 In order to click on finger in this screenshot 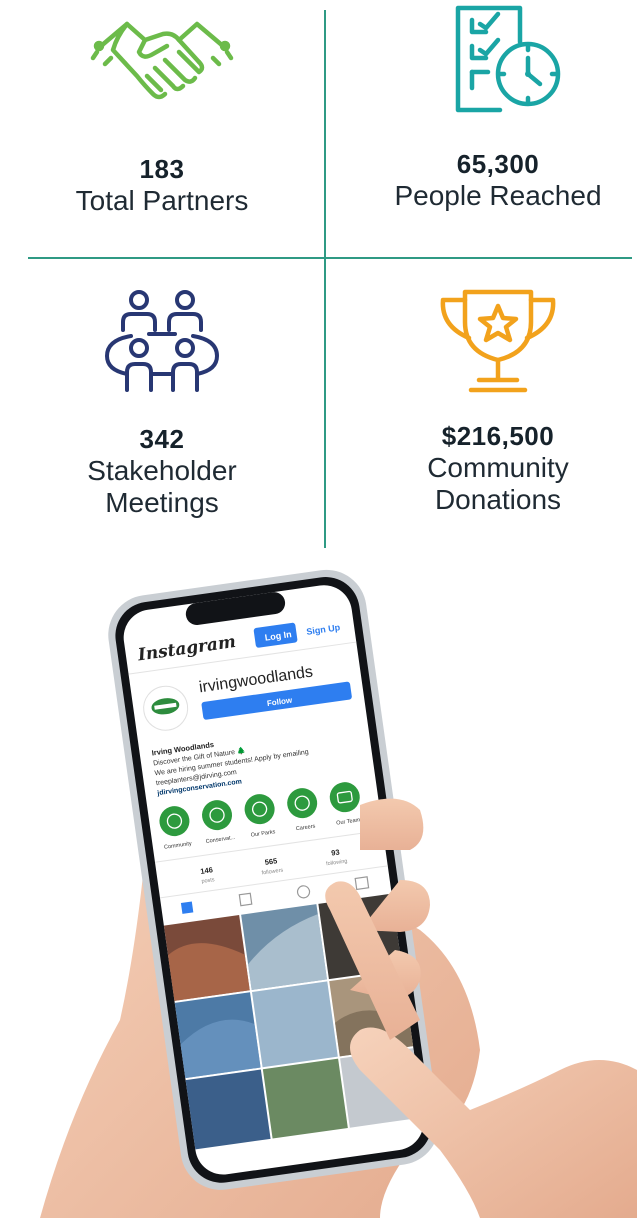, I will do `click(392, 824)`.